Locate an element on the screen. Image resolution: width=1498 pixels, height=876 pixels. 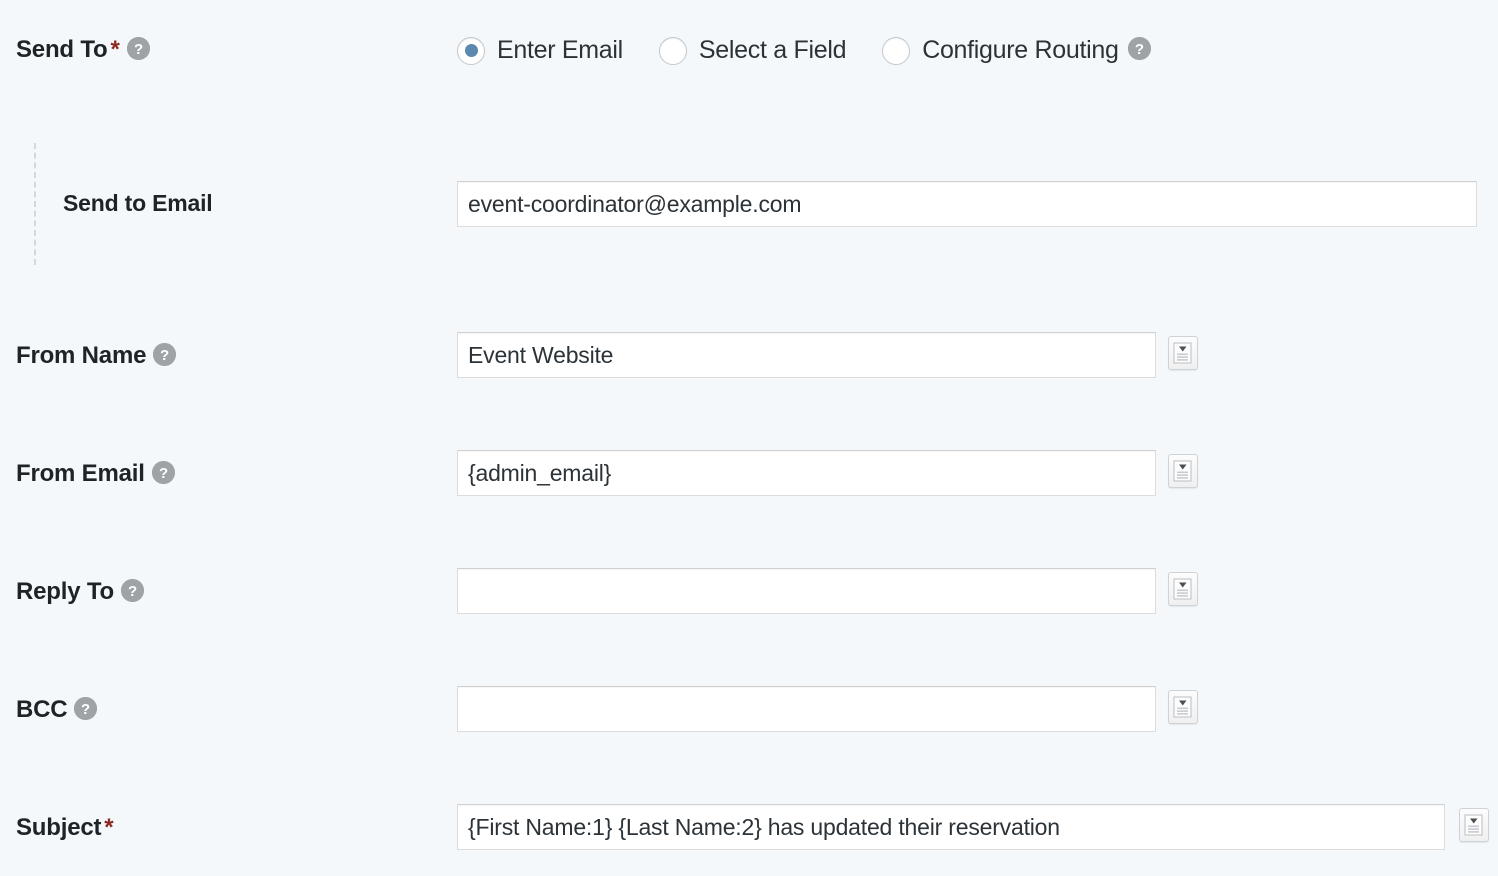
merge-tag-icon-button-reply-to is located at coordinates (1183, 589).